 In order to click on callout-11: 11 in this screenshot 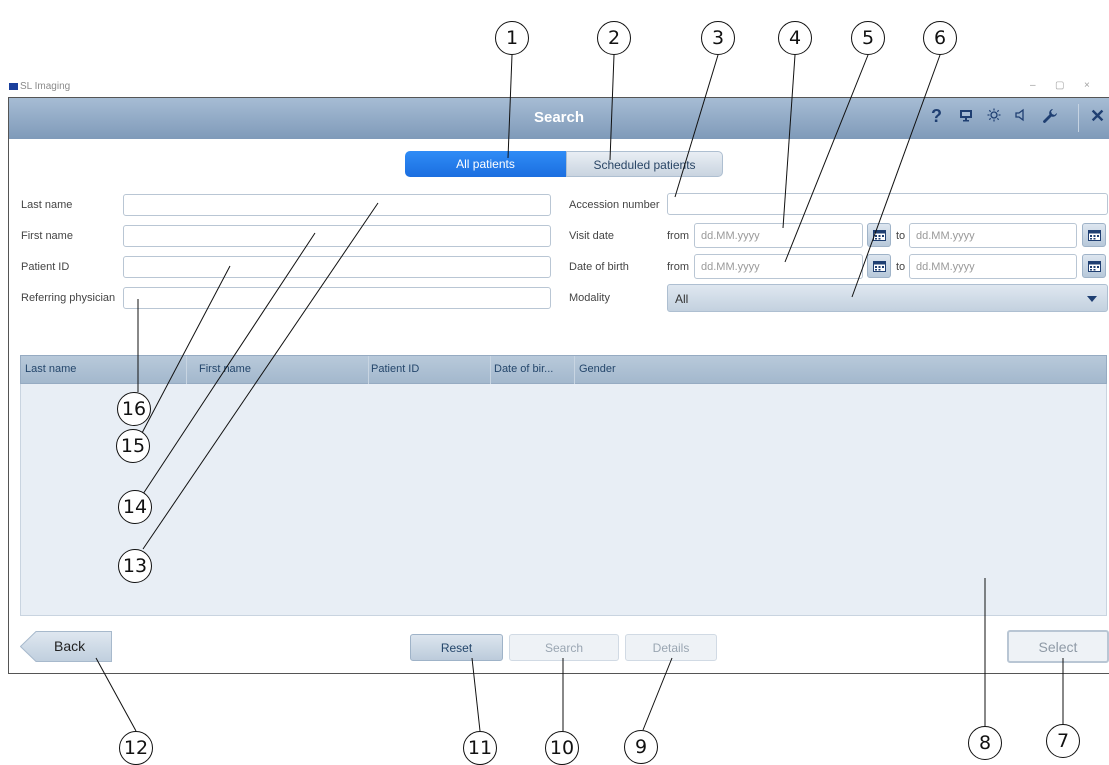, I will do `click(480, 748)`.